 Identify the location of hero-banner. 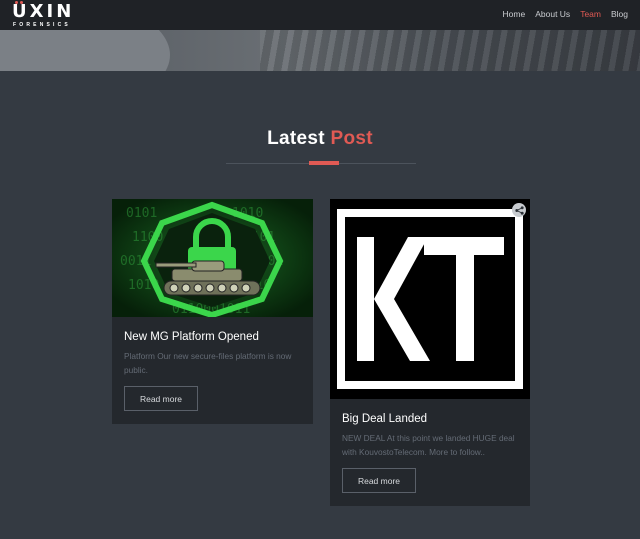
(320, 50).